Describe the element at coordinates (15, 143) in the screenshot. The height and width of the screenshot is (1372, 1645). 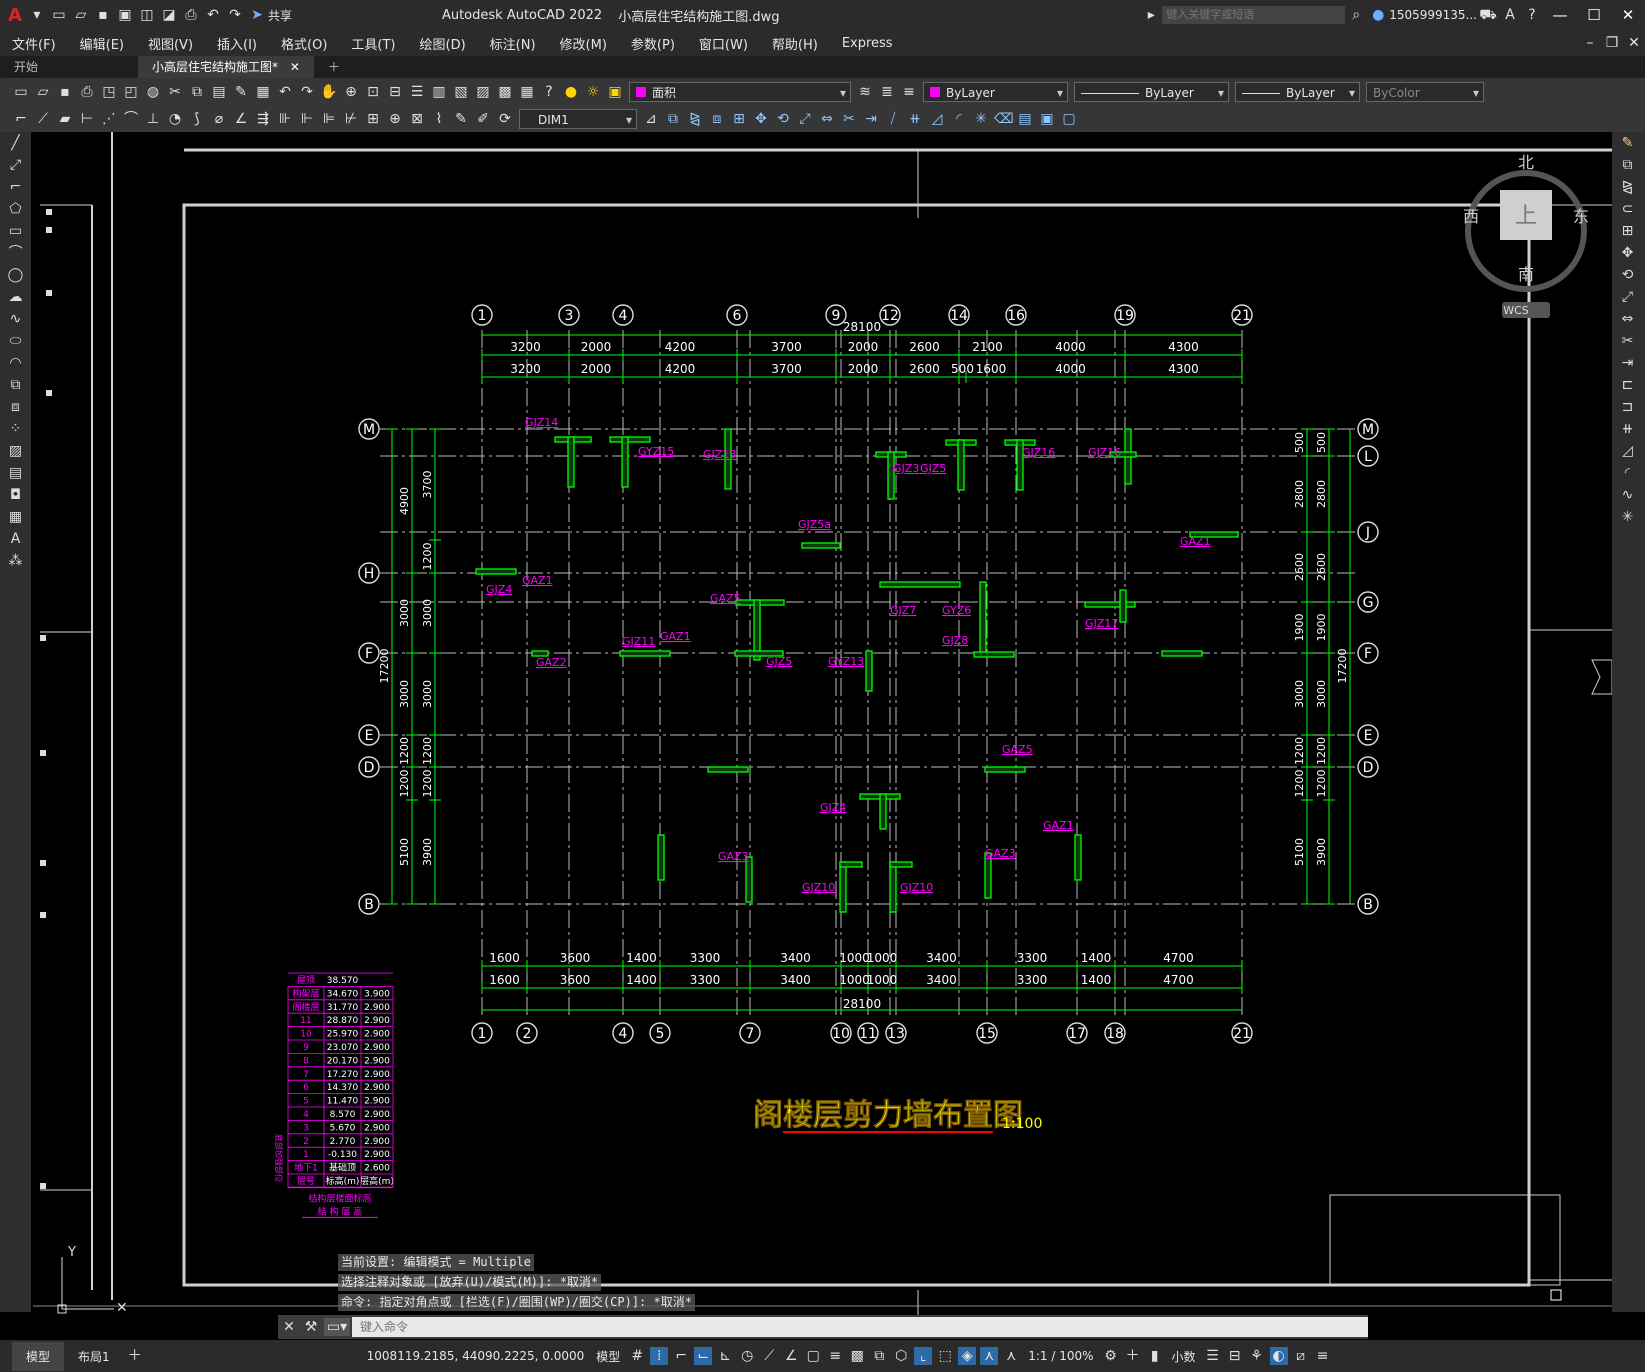
I see `line-icon: ╱` at that location.